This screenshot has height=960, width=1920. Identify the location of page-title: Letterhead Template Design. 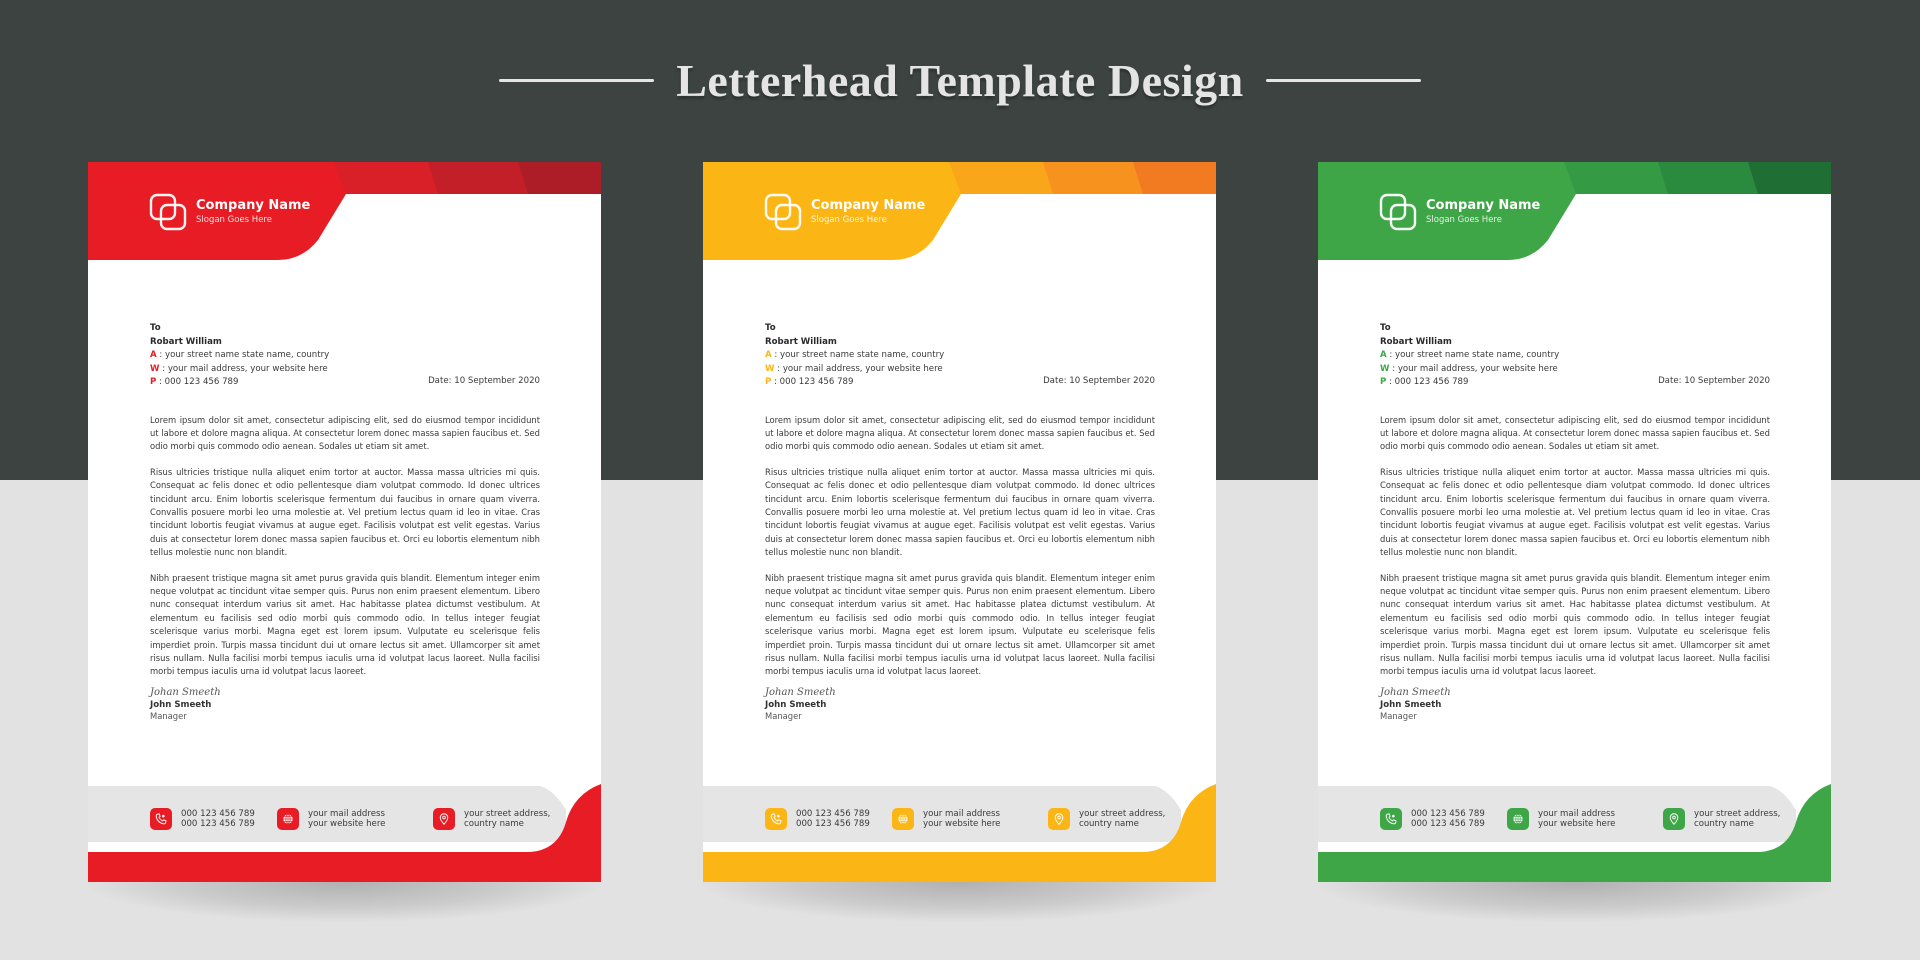
(960, 80).